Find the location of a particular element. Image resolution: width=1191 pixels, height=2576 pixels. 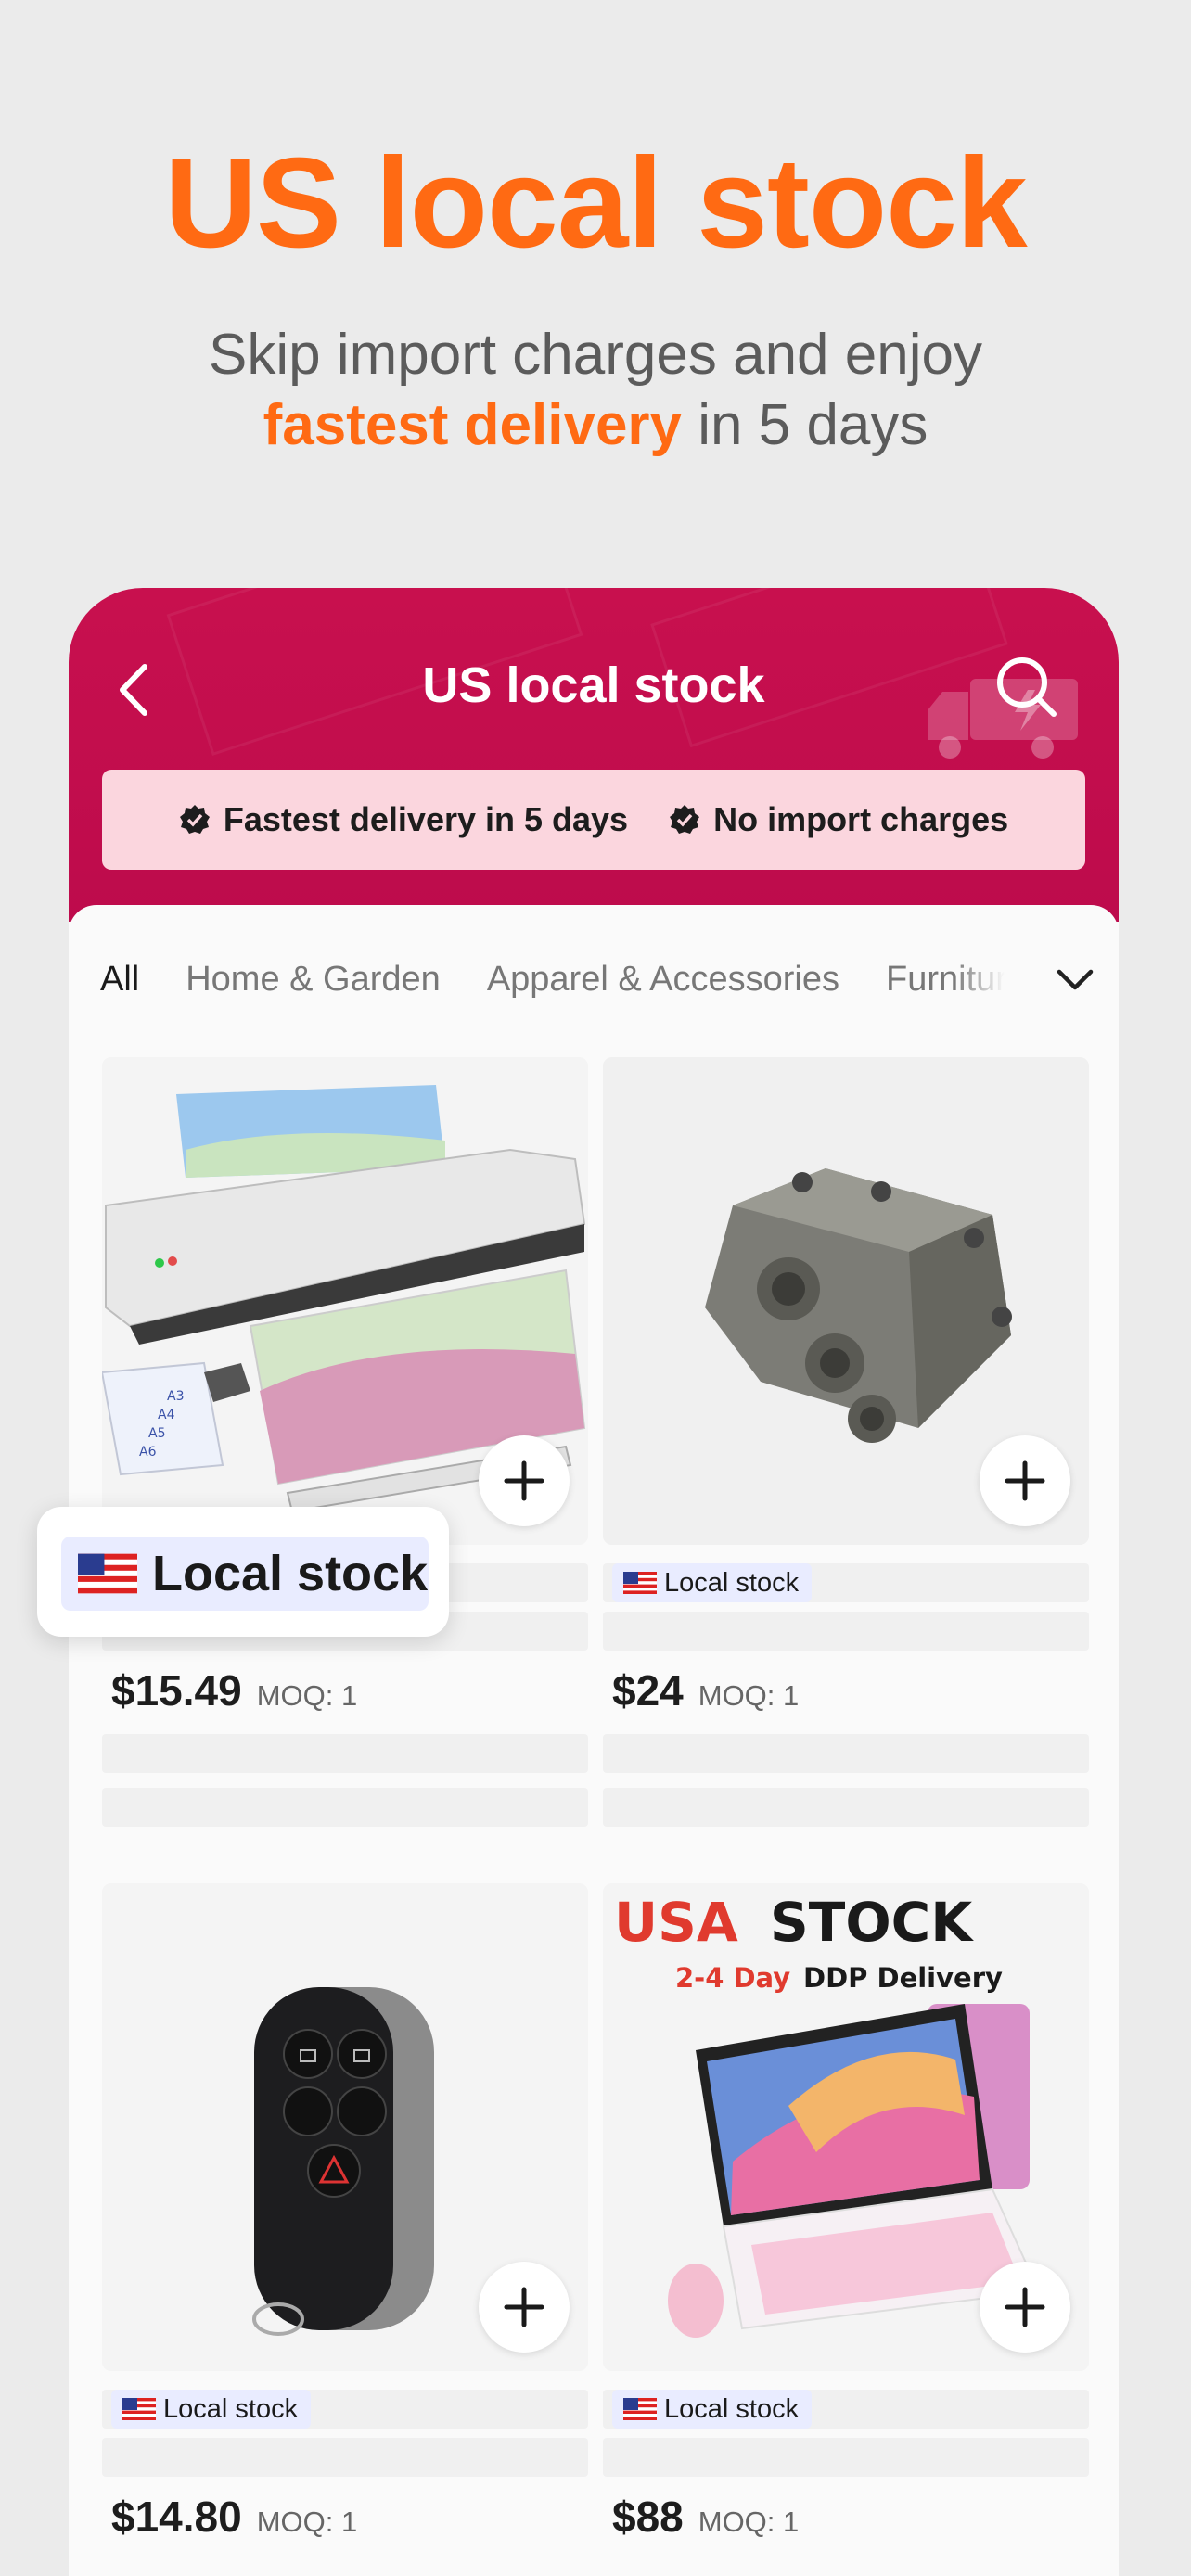

hero-title: US local stock is located at coordinates (595, 203).